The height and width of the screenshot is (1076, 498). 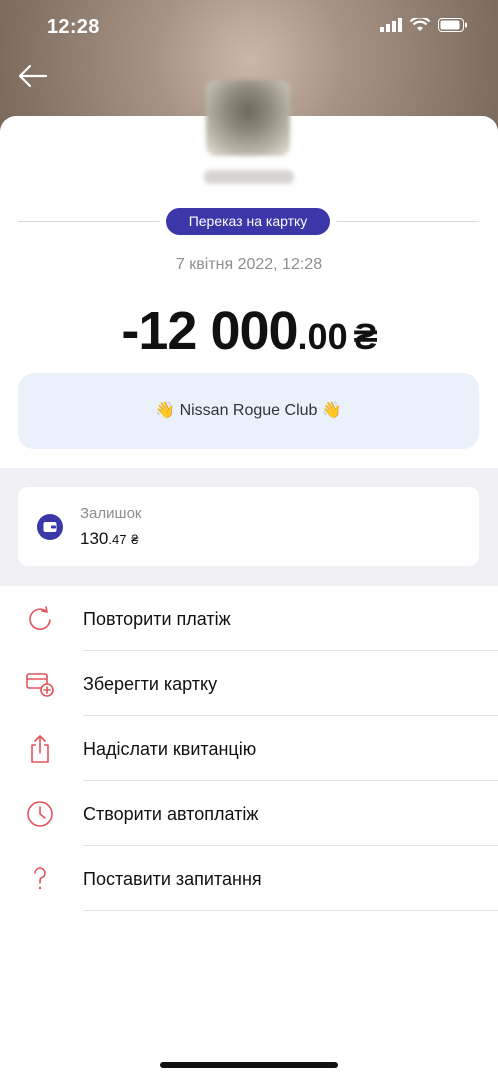 I want to click on battery-icon, so click(x=452, y=25).